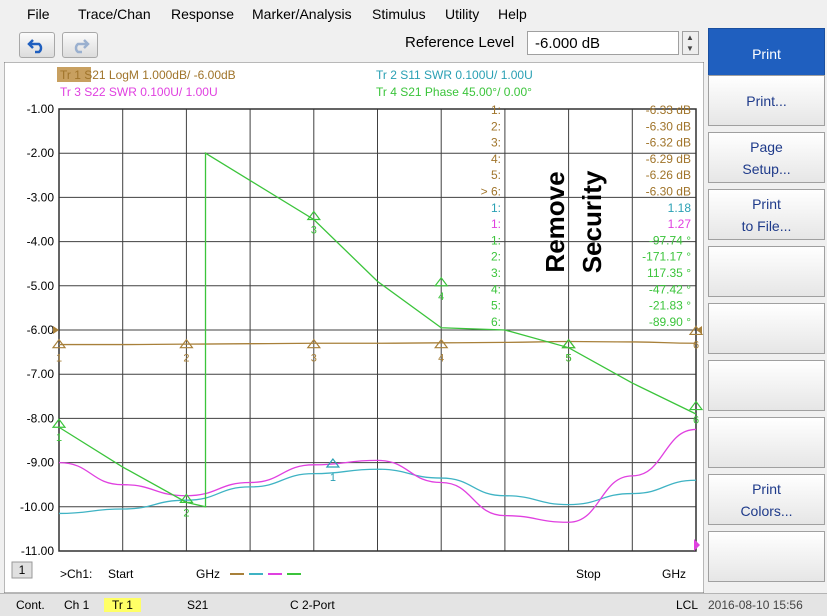 The width and height of the screenshot is (827, 616). What do you see at coordinates (670, 240) in the screenshot?
I see `marker-table-value: -97.74 °` at bounding box center [670, 240].